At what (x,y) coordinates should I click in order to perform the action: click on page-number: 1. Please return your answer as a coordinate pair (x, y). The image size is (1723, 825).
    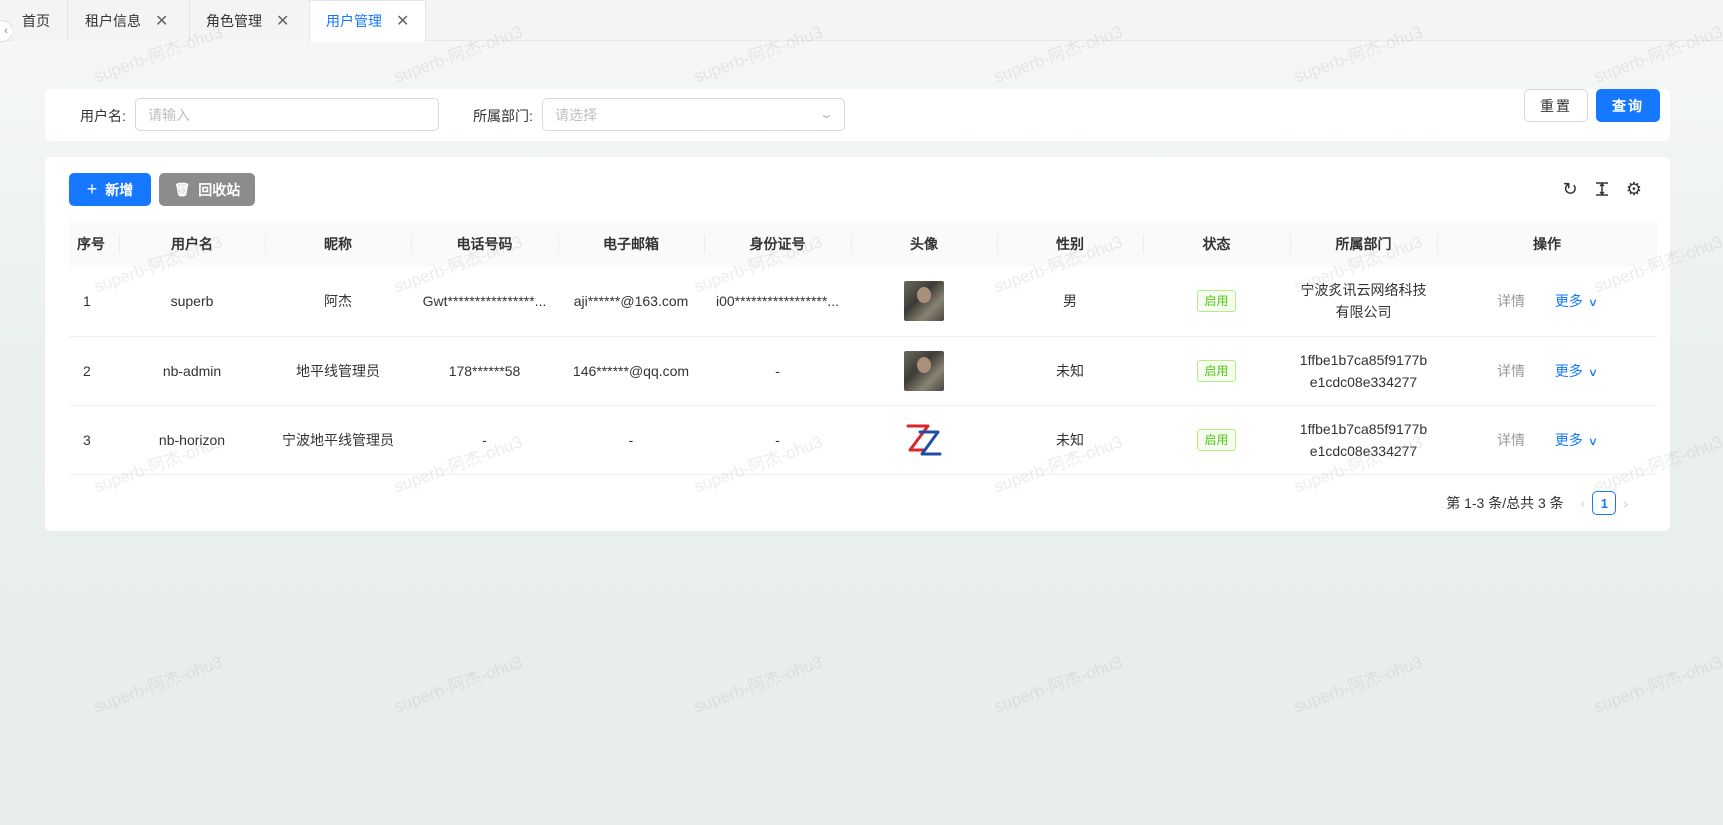
    Looking at the image, I should click on (1604, 503).